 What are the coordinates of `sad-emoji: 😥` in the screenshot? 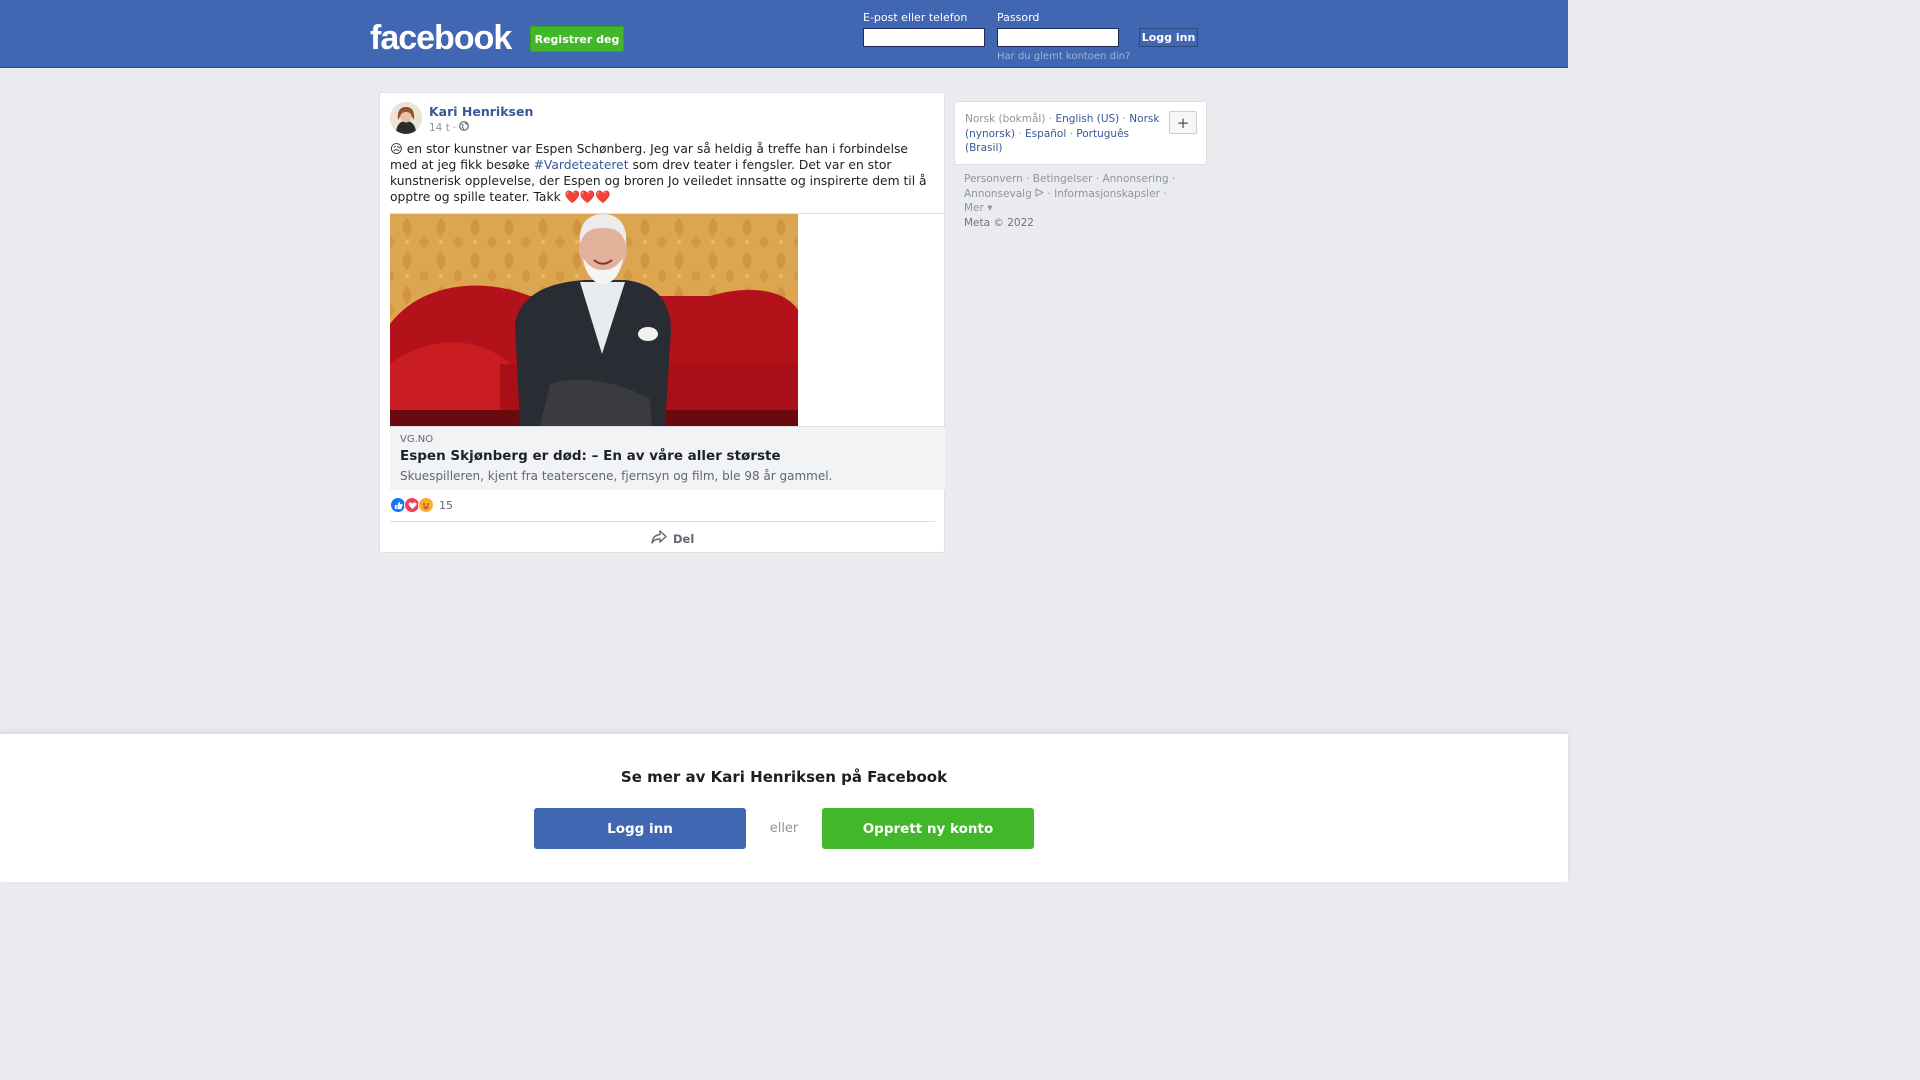 It's located at (396, 149).